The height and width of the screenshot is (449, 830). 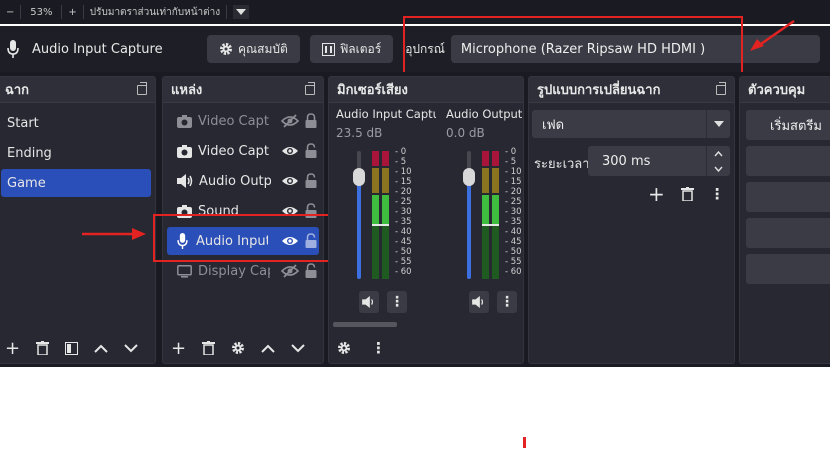 What do you see at coordinates (573, 46) in the screenshot?
I see `highlight-device-box` at bounding box center [573, 46].